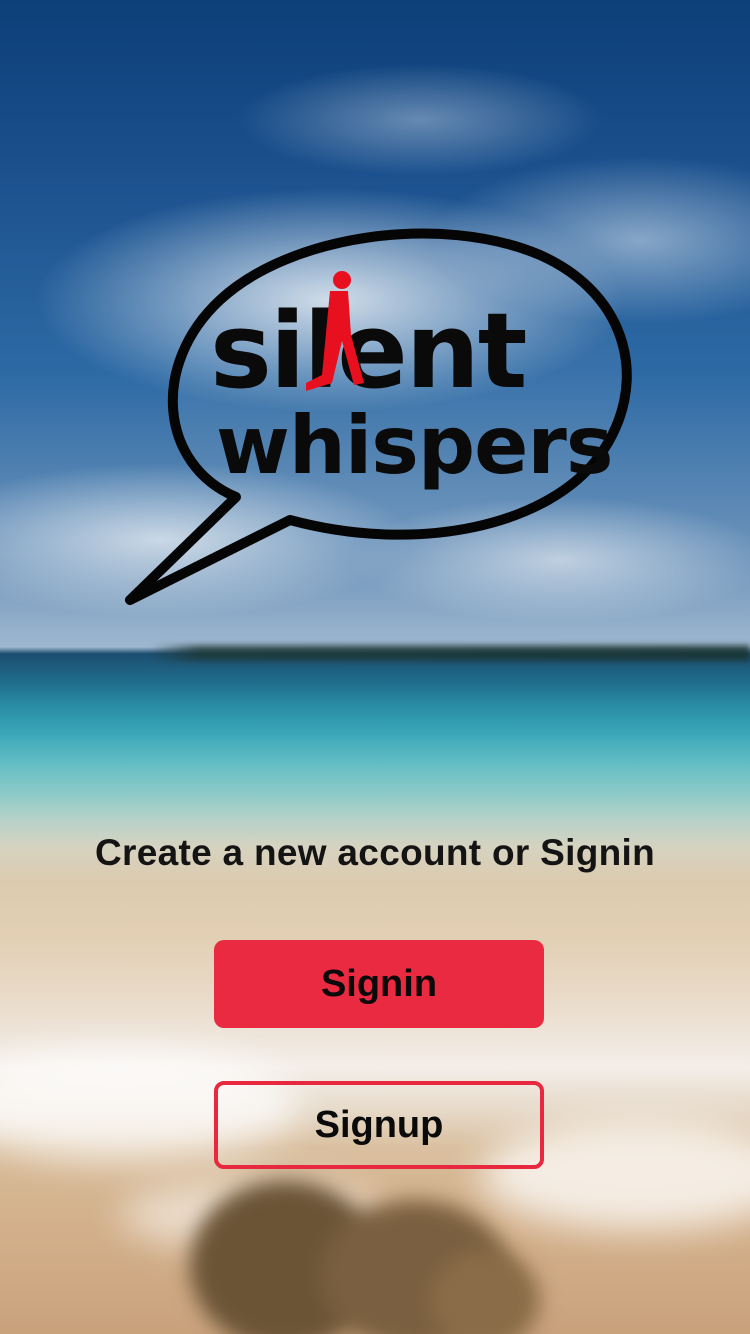  What do you see at coordinates (414, 445) in the screenshot?
I see `logo-text-whispers: whispers` at bounding box center [414, 445].